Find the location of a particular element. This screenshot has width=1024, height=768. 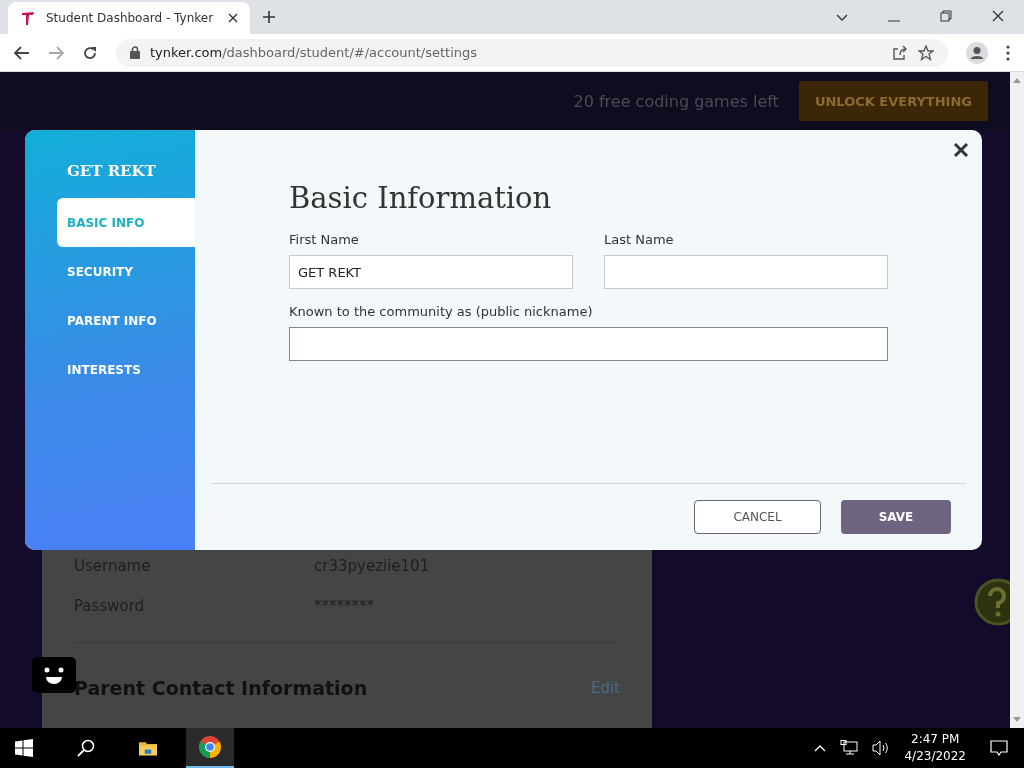

new-tab-icon is located at coordinates (269, 17).